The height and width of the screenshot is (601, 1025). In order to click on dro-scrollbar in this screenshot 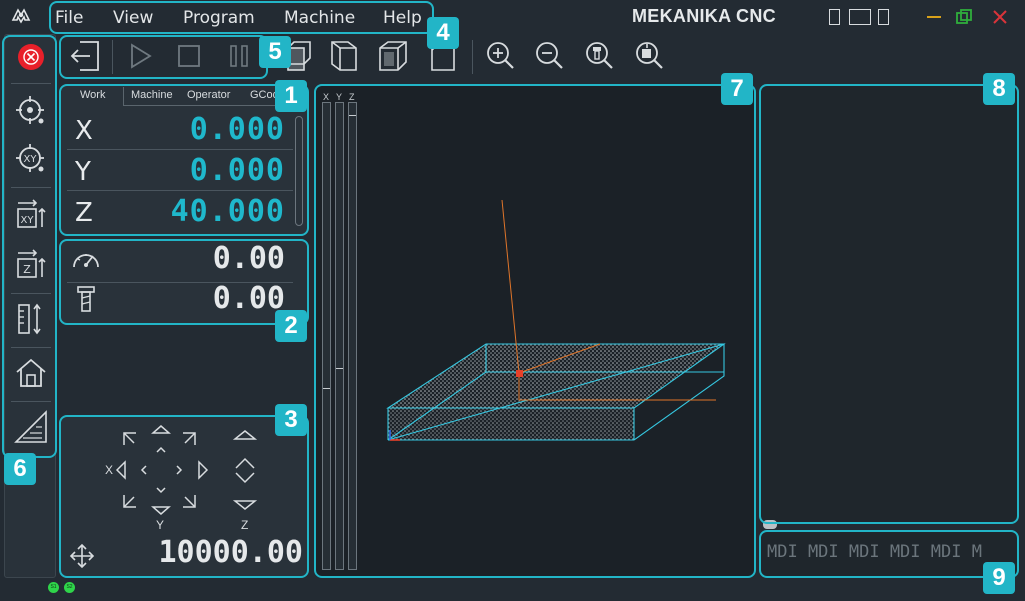, I will do `click(299, 171)`.